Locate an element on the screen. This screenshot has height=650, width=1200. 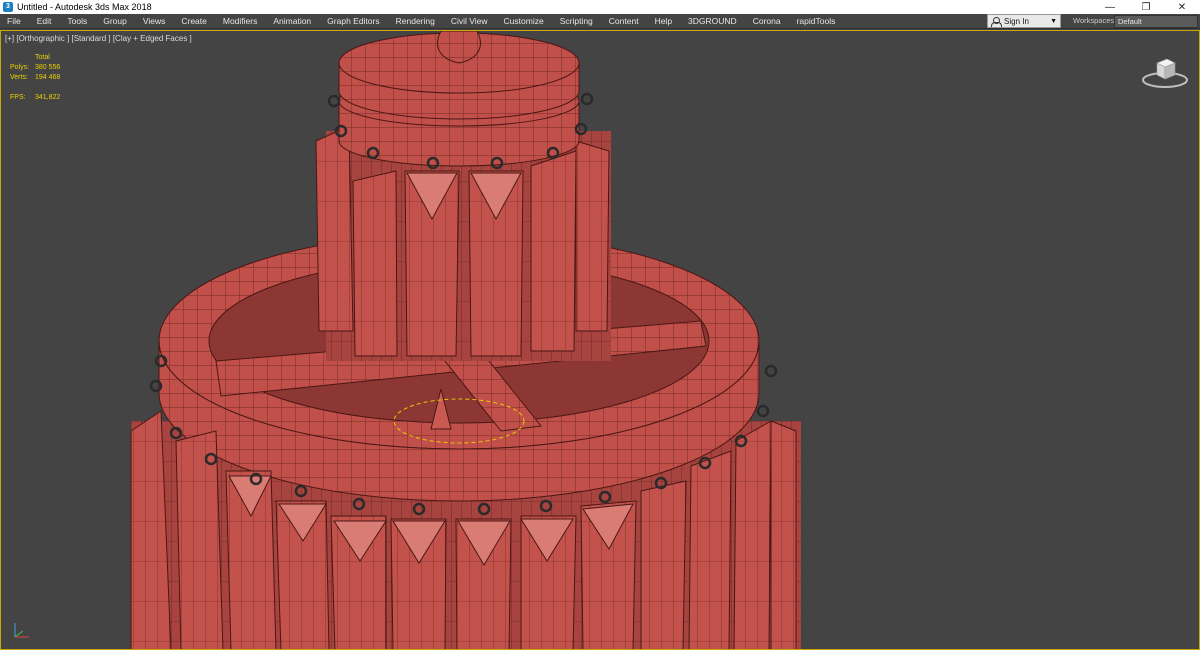
menu-help: Help is located at coordinates (663, 21).